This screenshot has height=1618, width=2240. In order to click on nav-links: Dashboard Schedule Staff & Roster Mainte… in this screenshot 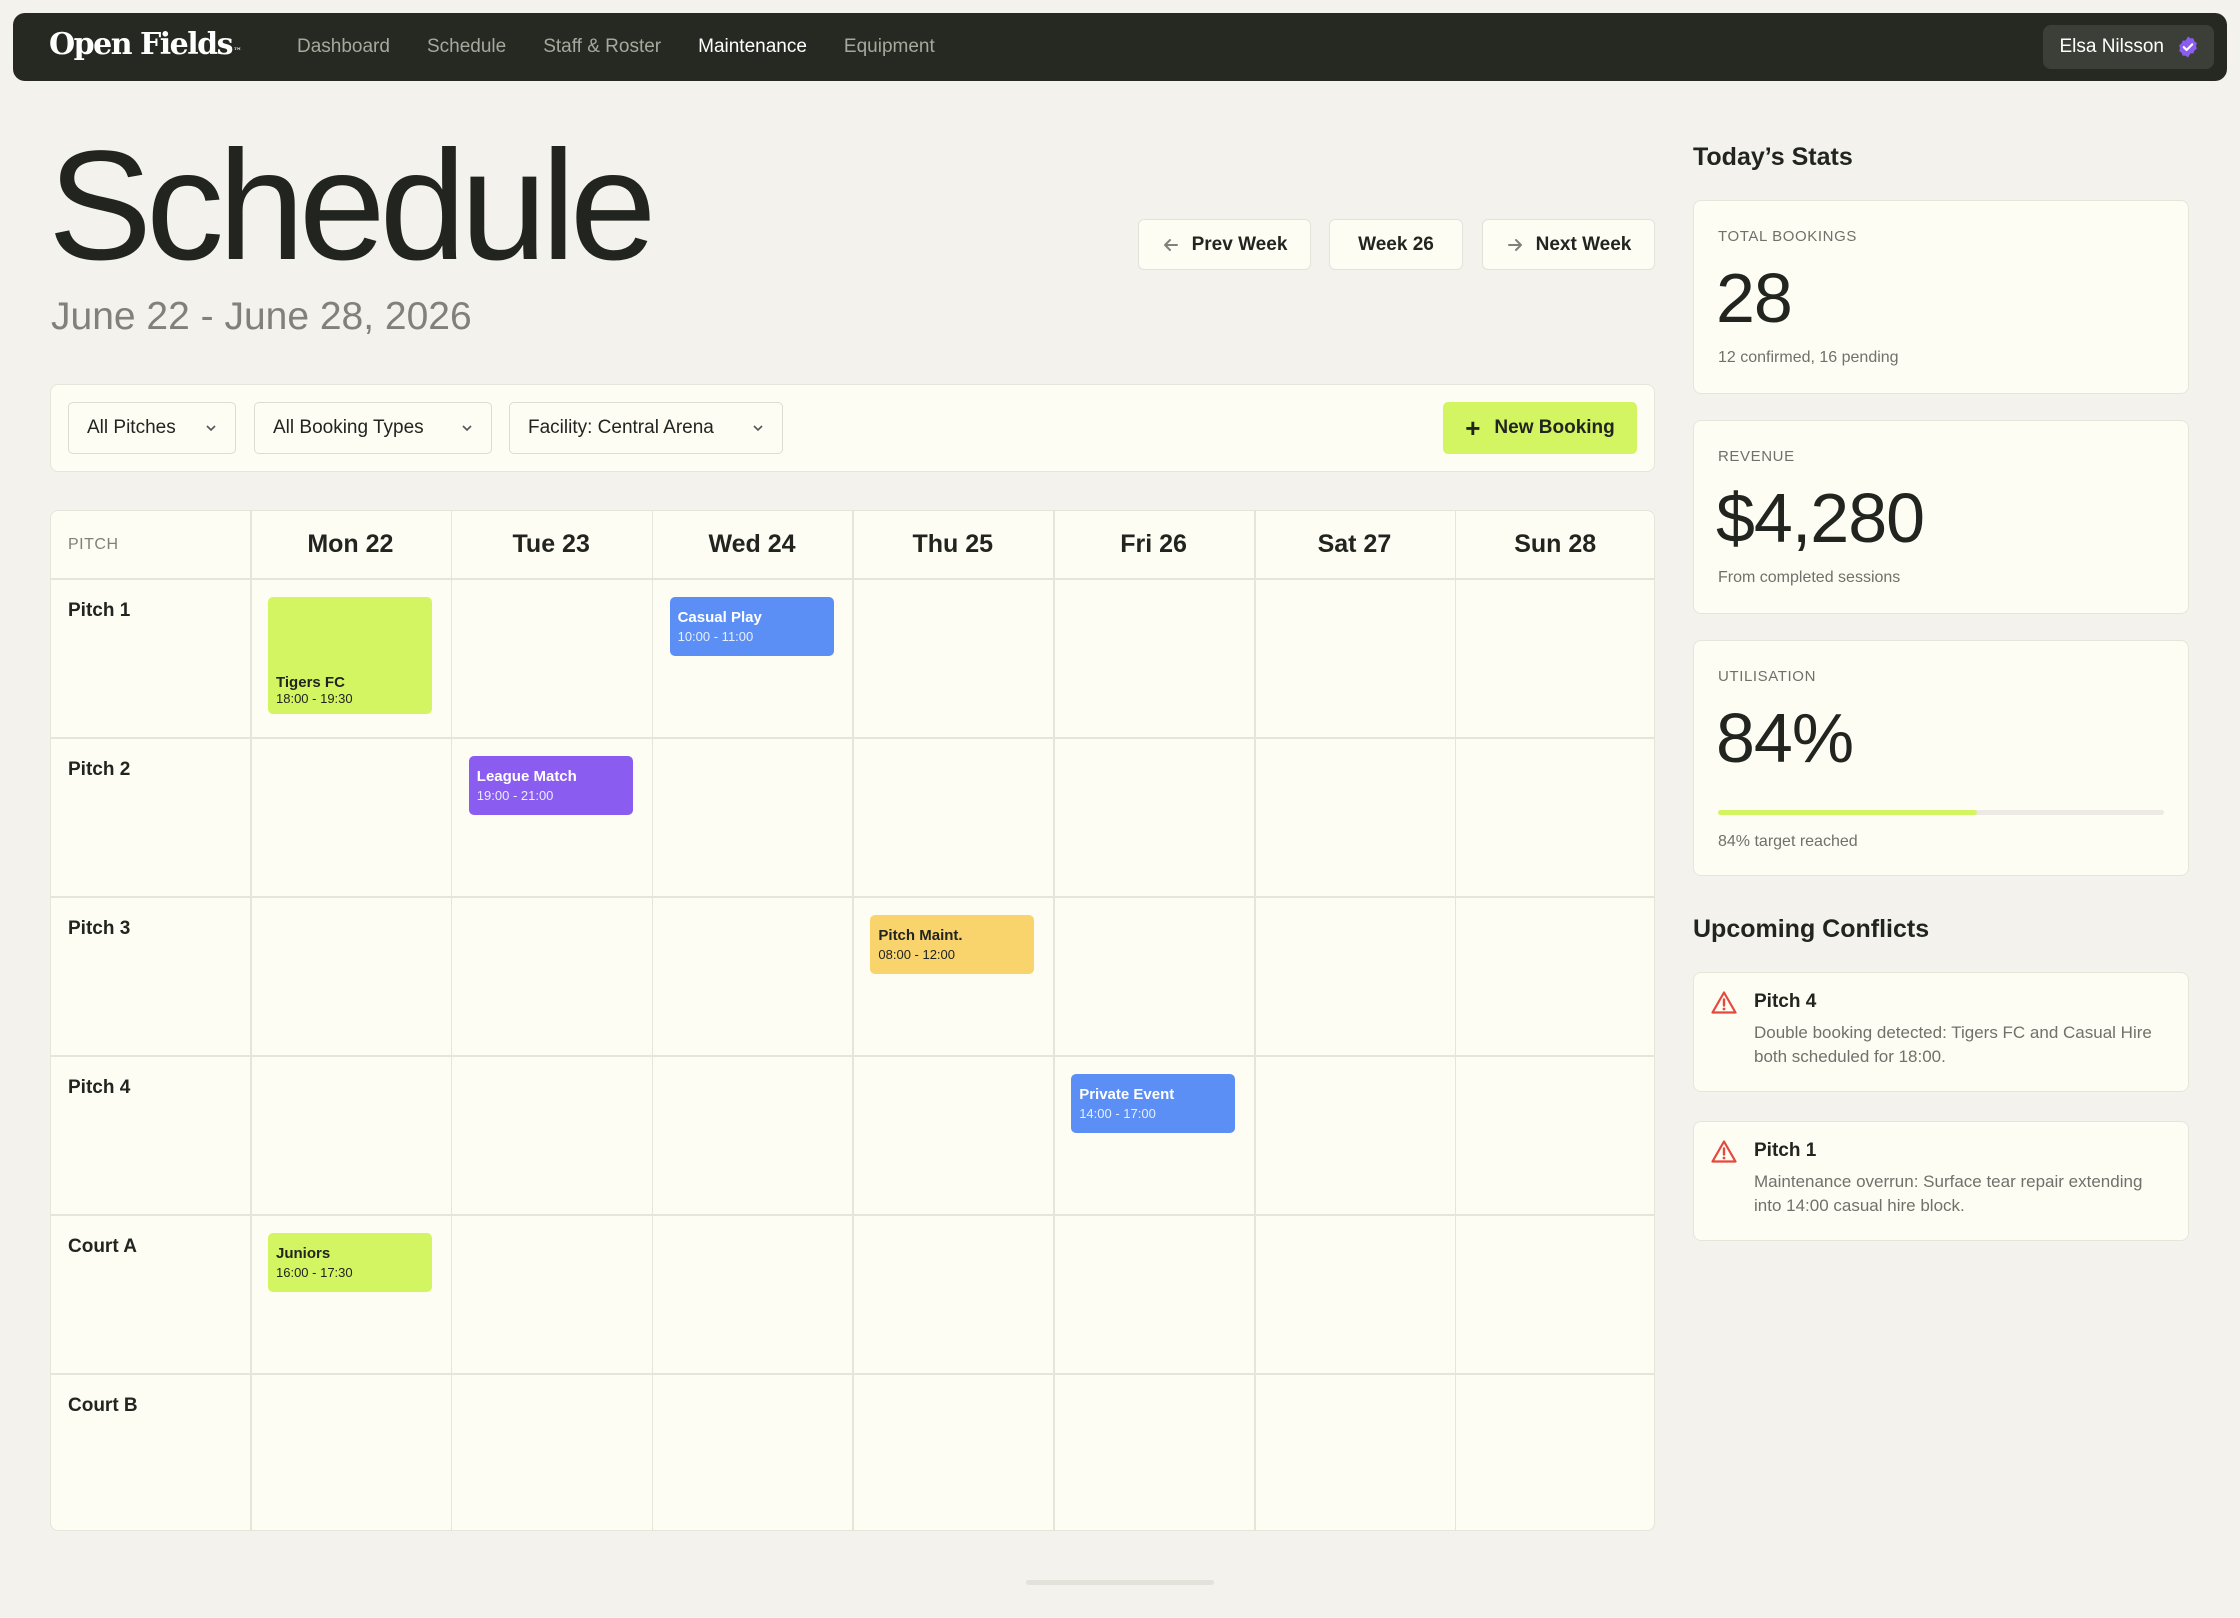, I will do `click(634, 47)`.